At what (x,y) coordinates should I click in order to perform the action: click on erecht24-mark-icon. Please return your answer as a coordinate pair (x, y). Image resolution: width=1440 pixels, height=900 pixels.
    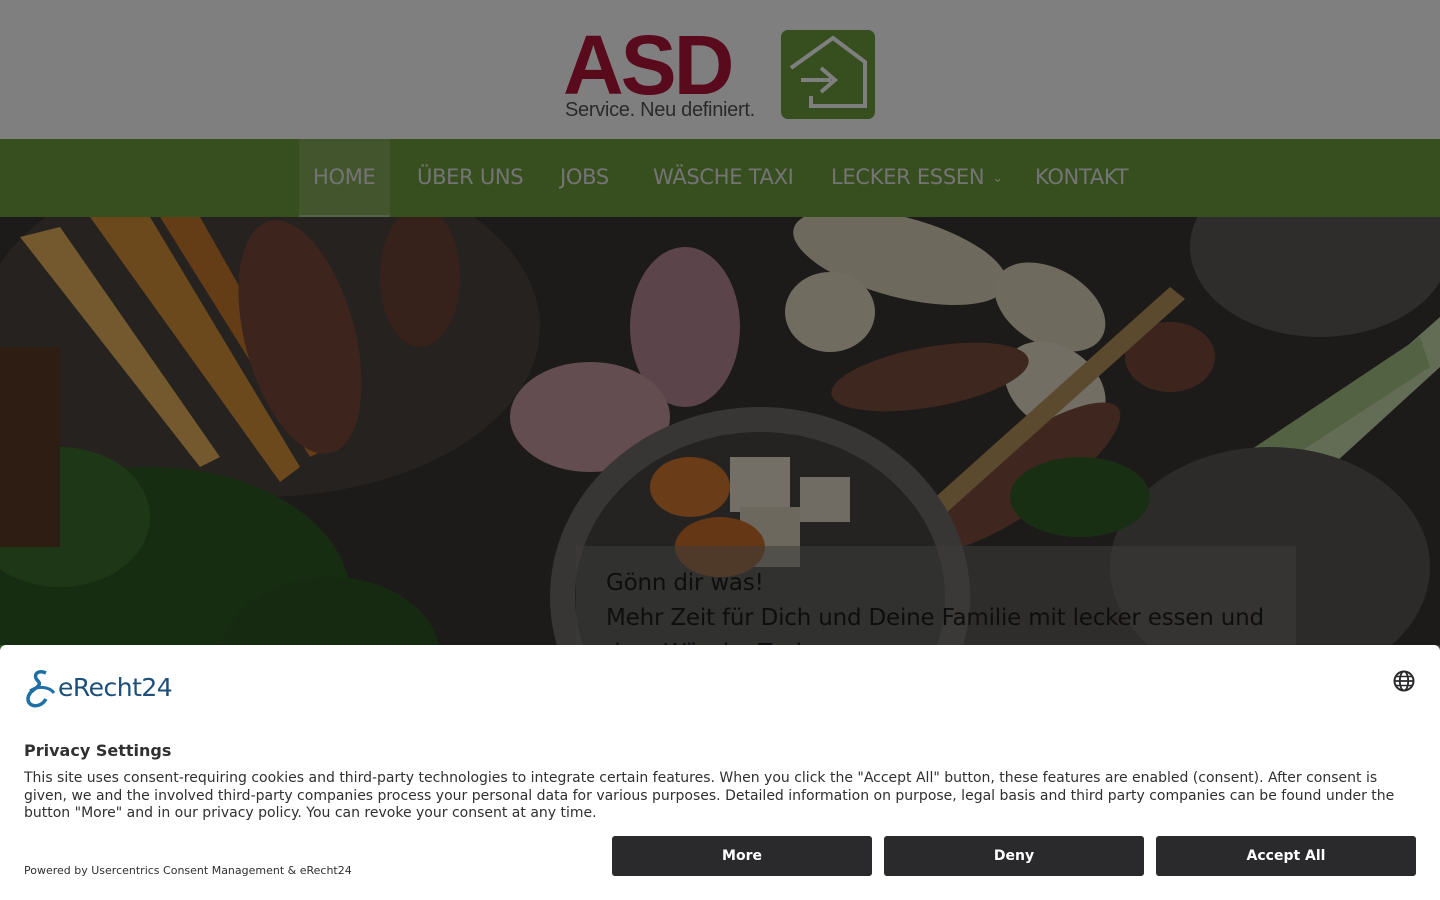
    Looking at the image, I should click on (41, 688).